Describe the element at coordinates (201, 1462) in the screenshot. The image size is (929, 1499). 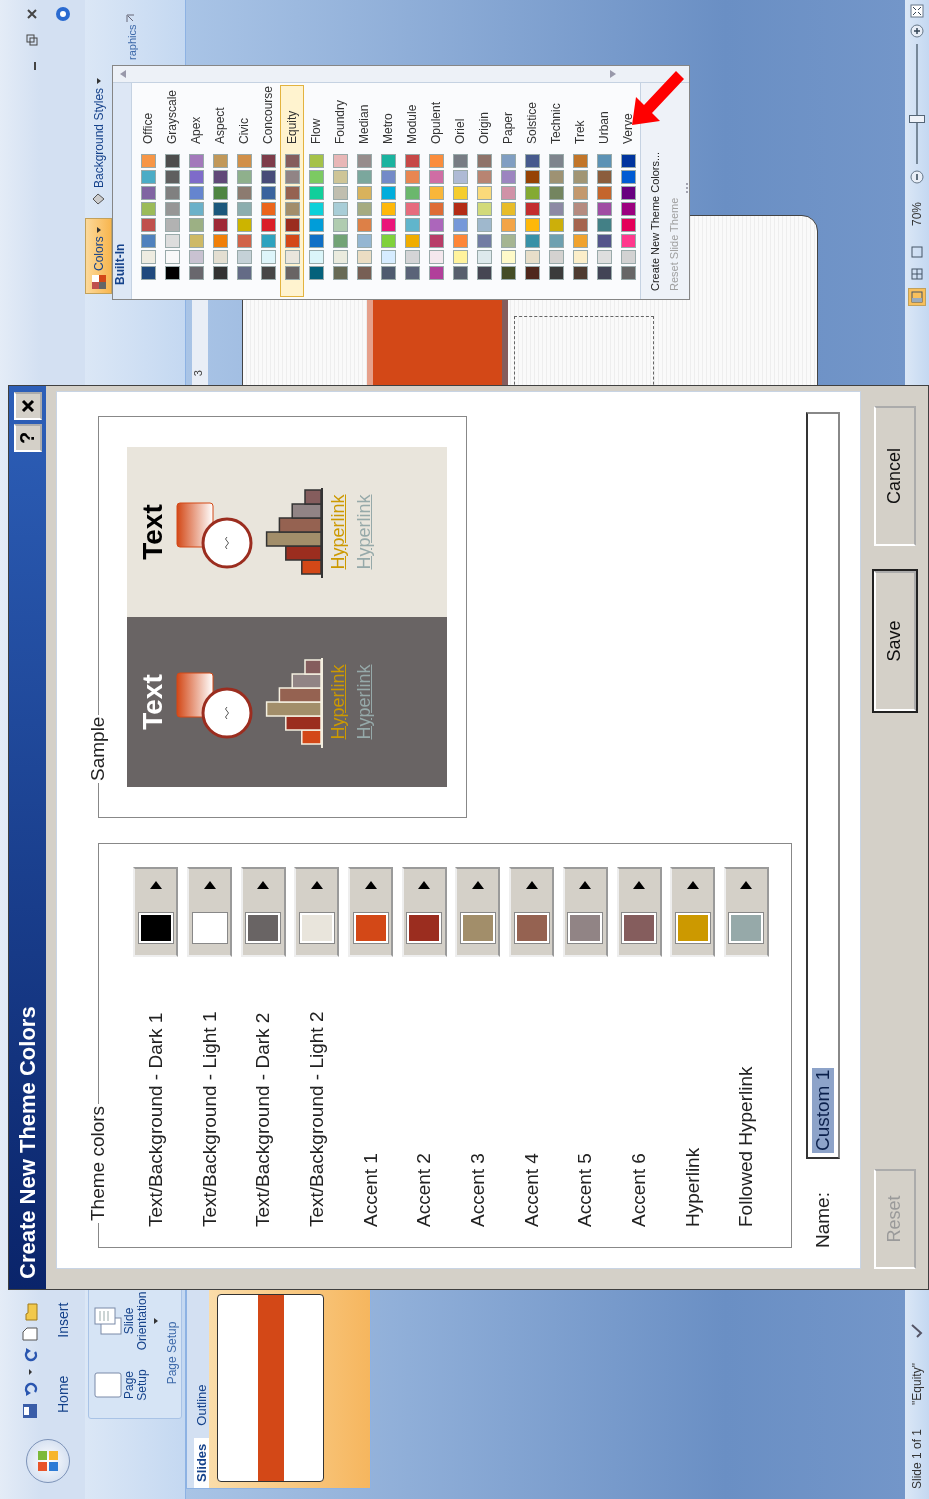
I see `pane-tab: Slides` at that location.